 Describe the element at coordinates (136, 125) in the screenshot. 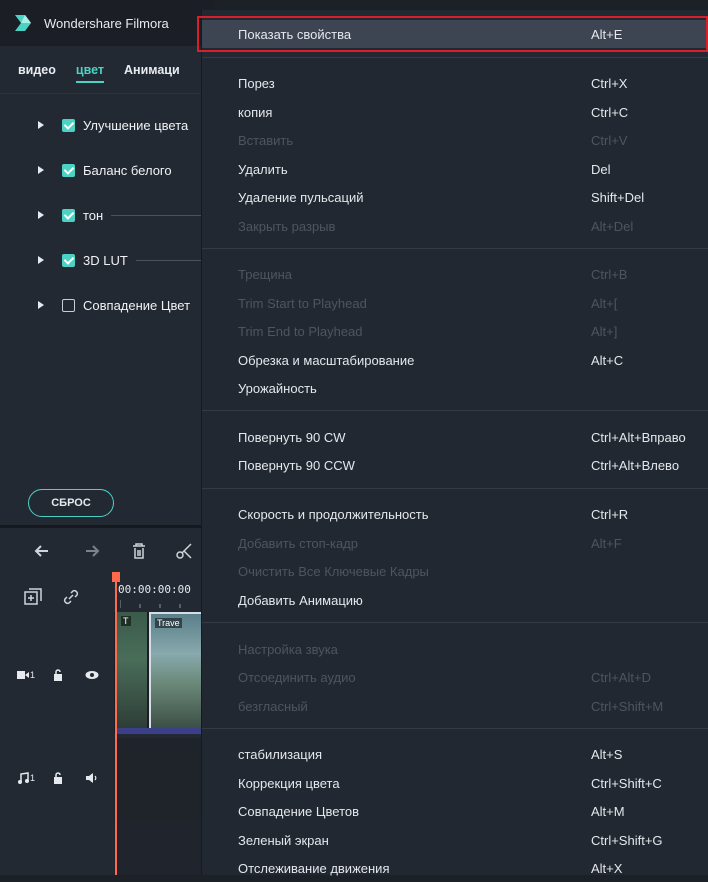

I see `property-label: Улучшение цвета` at that location.